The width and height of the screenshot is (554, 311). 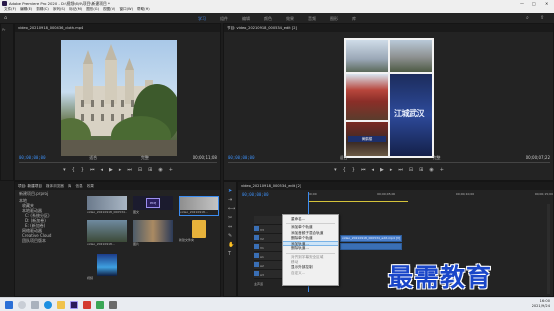 I want to click on search-taskbar-icon, so click(x=22, y=305).